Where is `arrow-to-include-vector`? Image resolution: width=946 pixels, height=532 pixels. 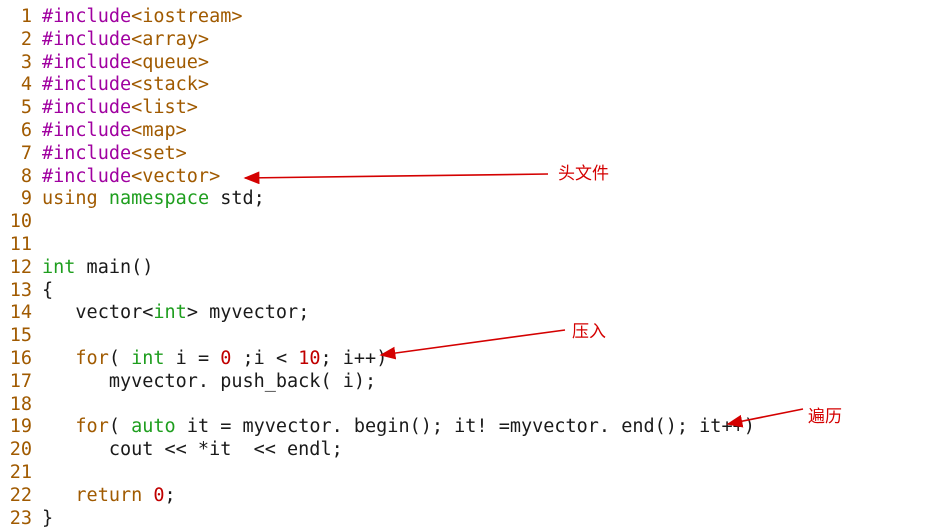 arrow-to-include-vector is located at coordinates (396, 178).